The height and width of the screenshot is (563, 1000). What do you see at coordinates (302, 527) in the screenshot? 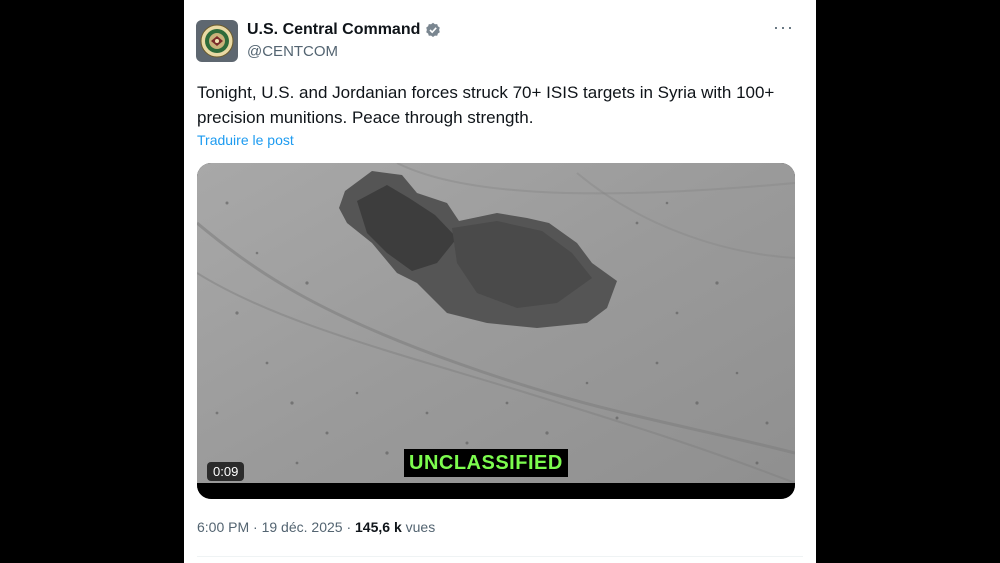
I see `post-date: 19 déc. 2025` at bounding box center [302, 527].